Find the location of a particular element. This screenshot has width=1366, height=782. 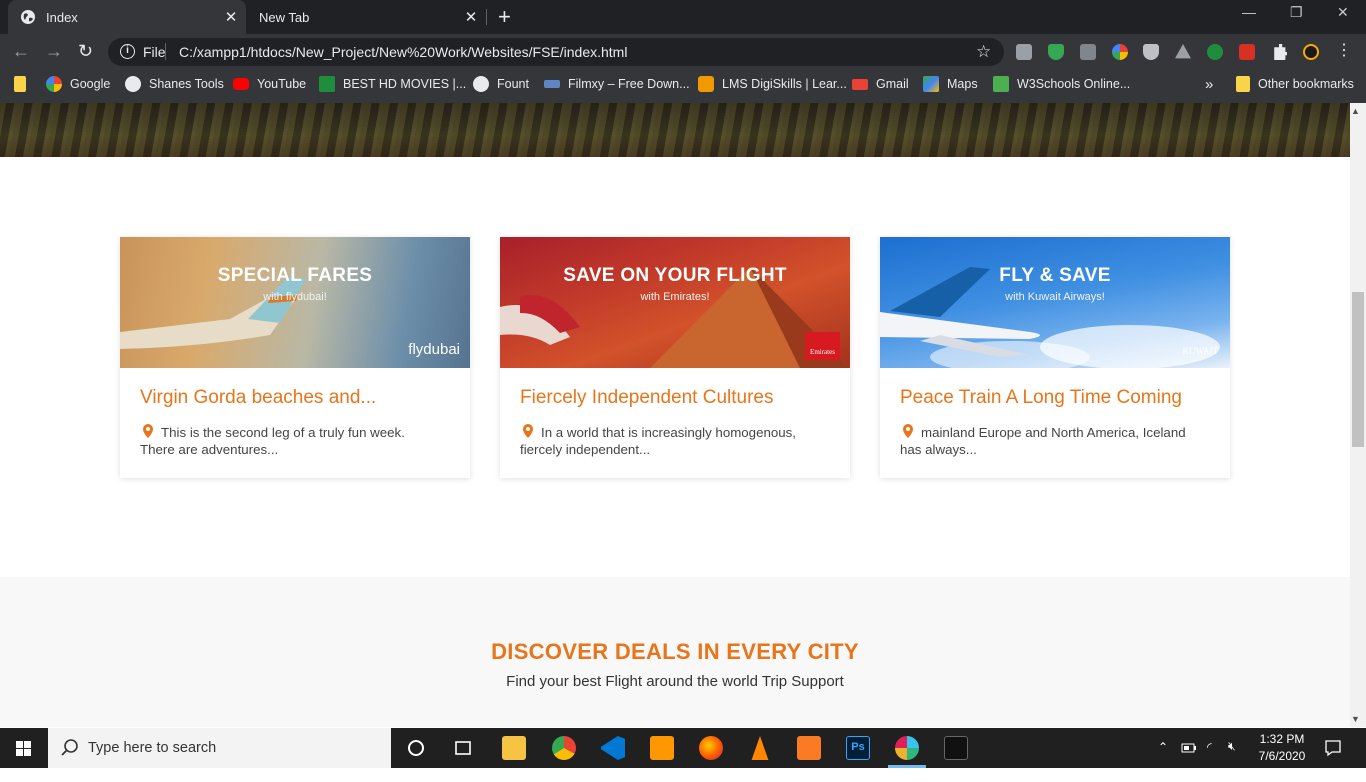

vlc-icon is located at coordinates (760, 748).